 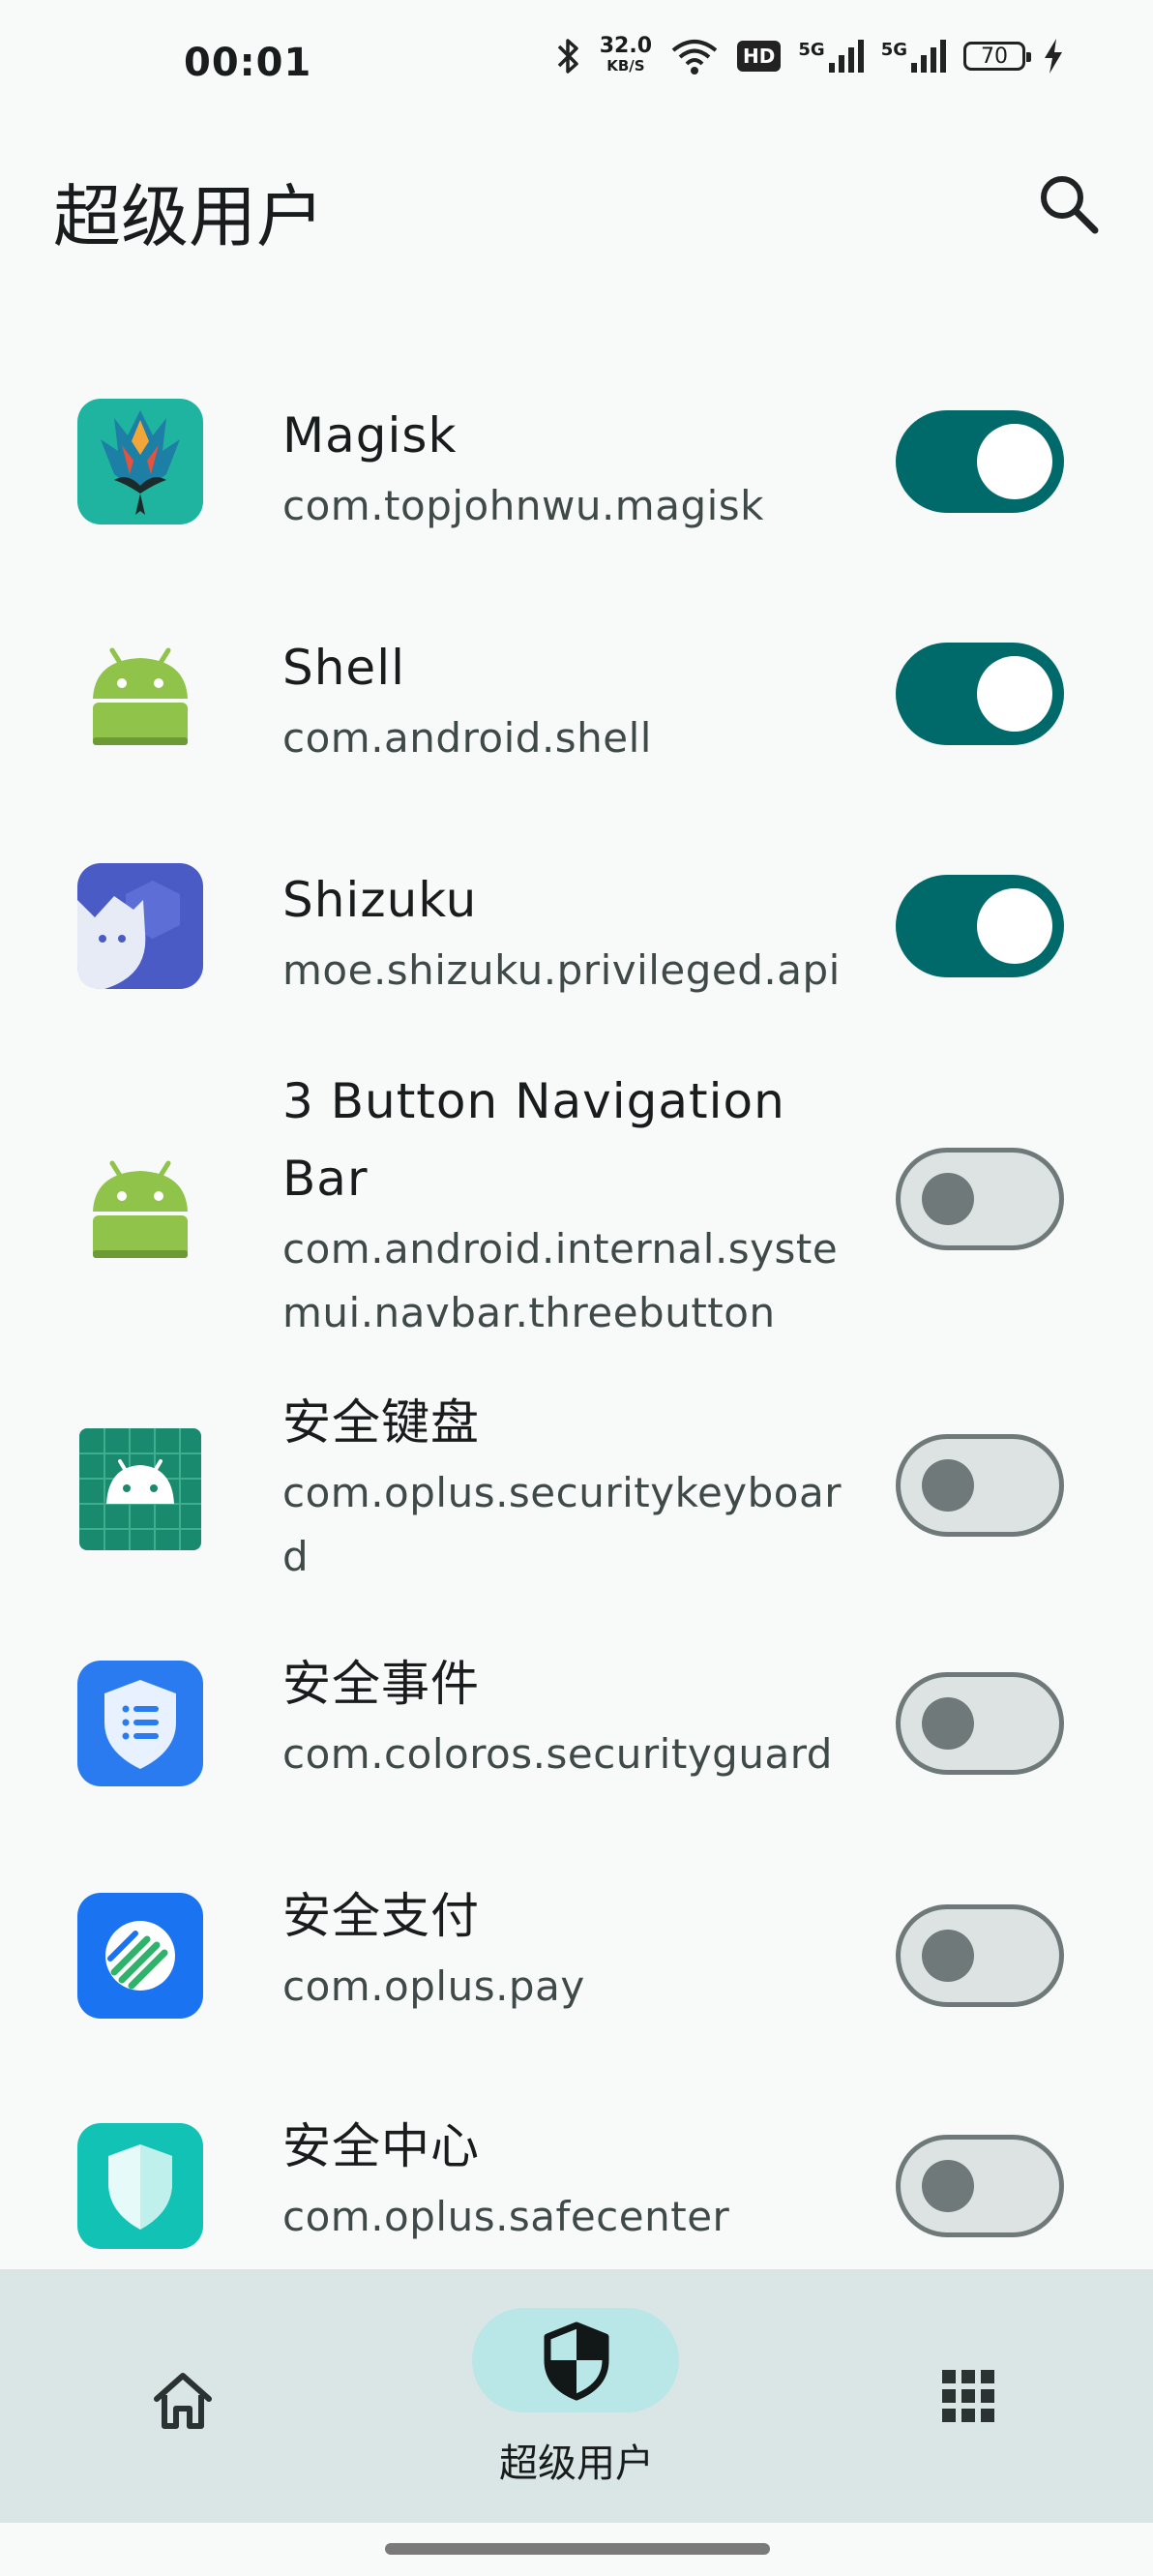 What do you see at coordinates (562, 699) in the screenshot?
I see `app-info: Shell com.android.shell` at bounding box center [562, 699].